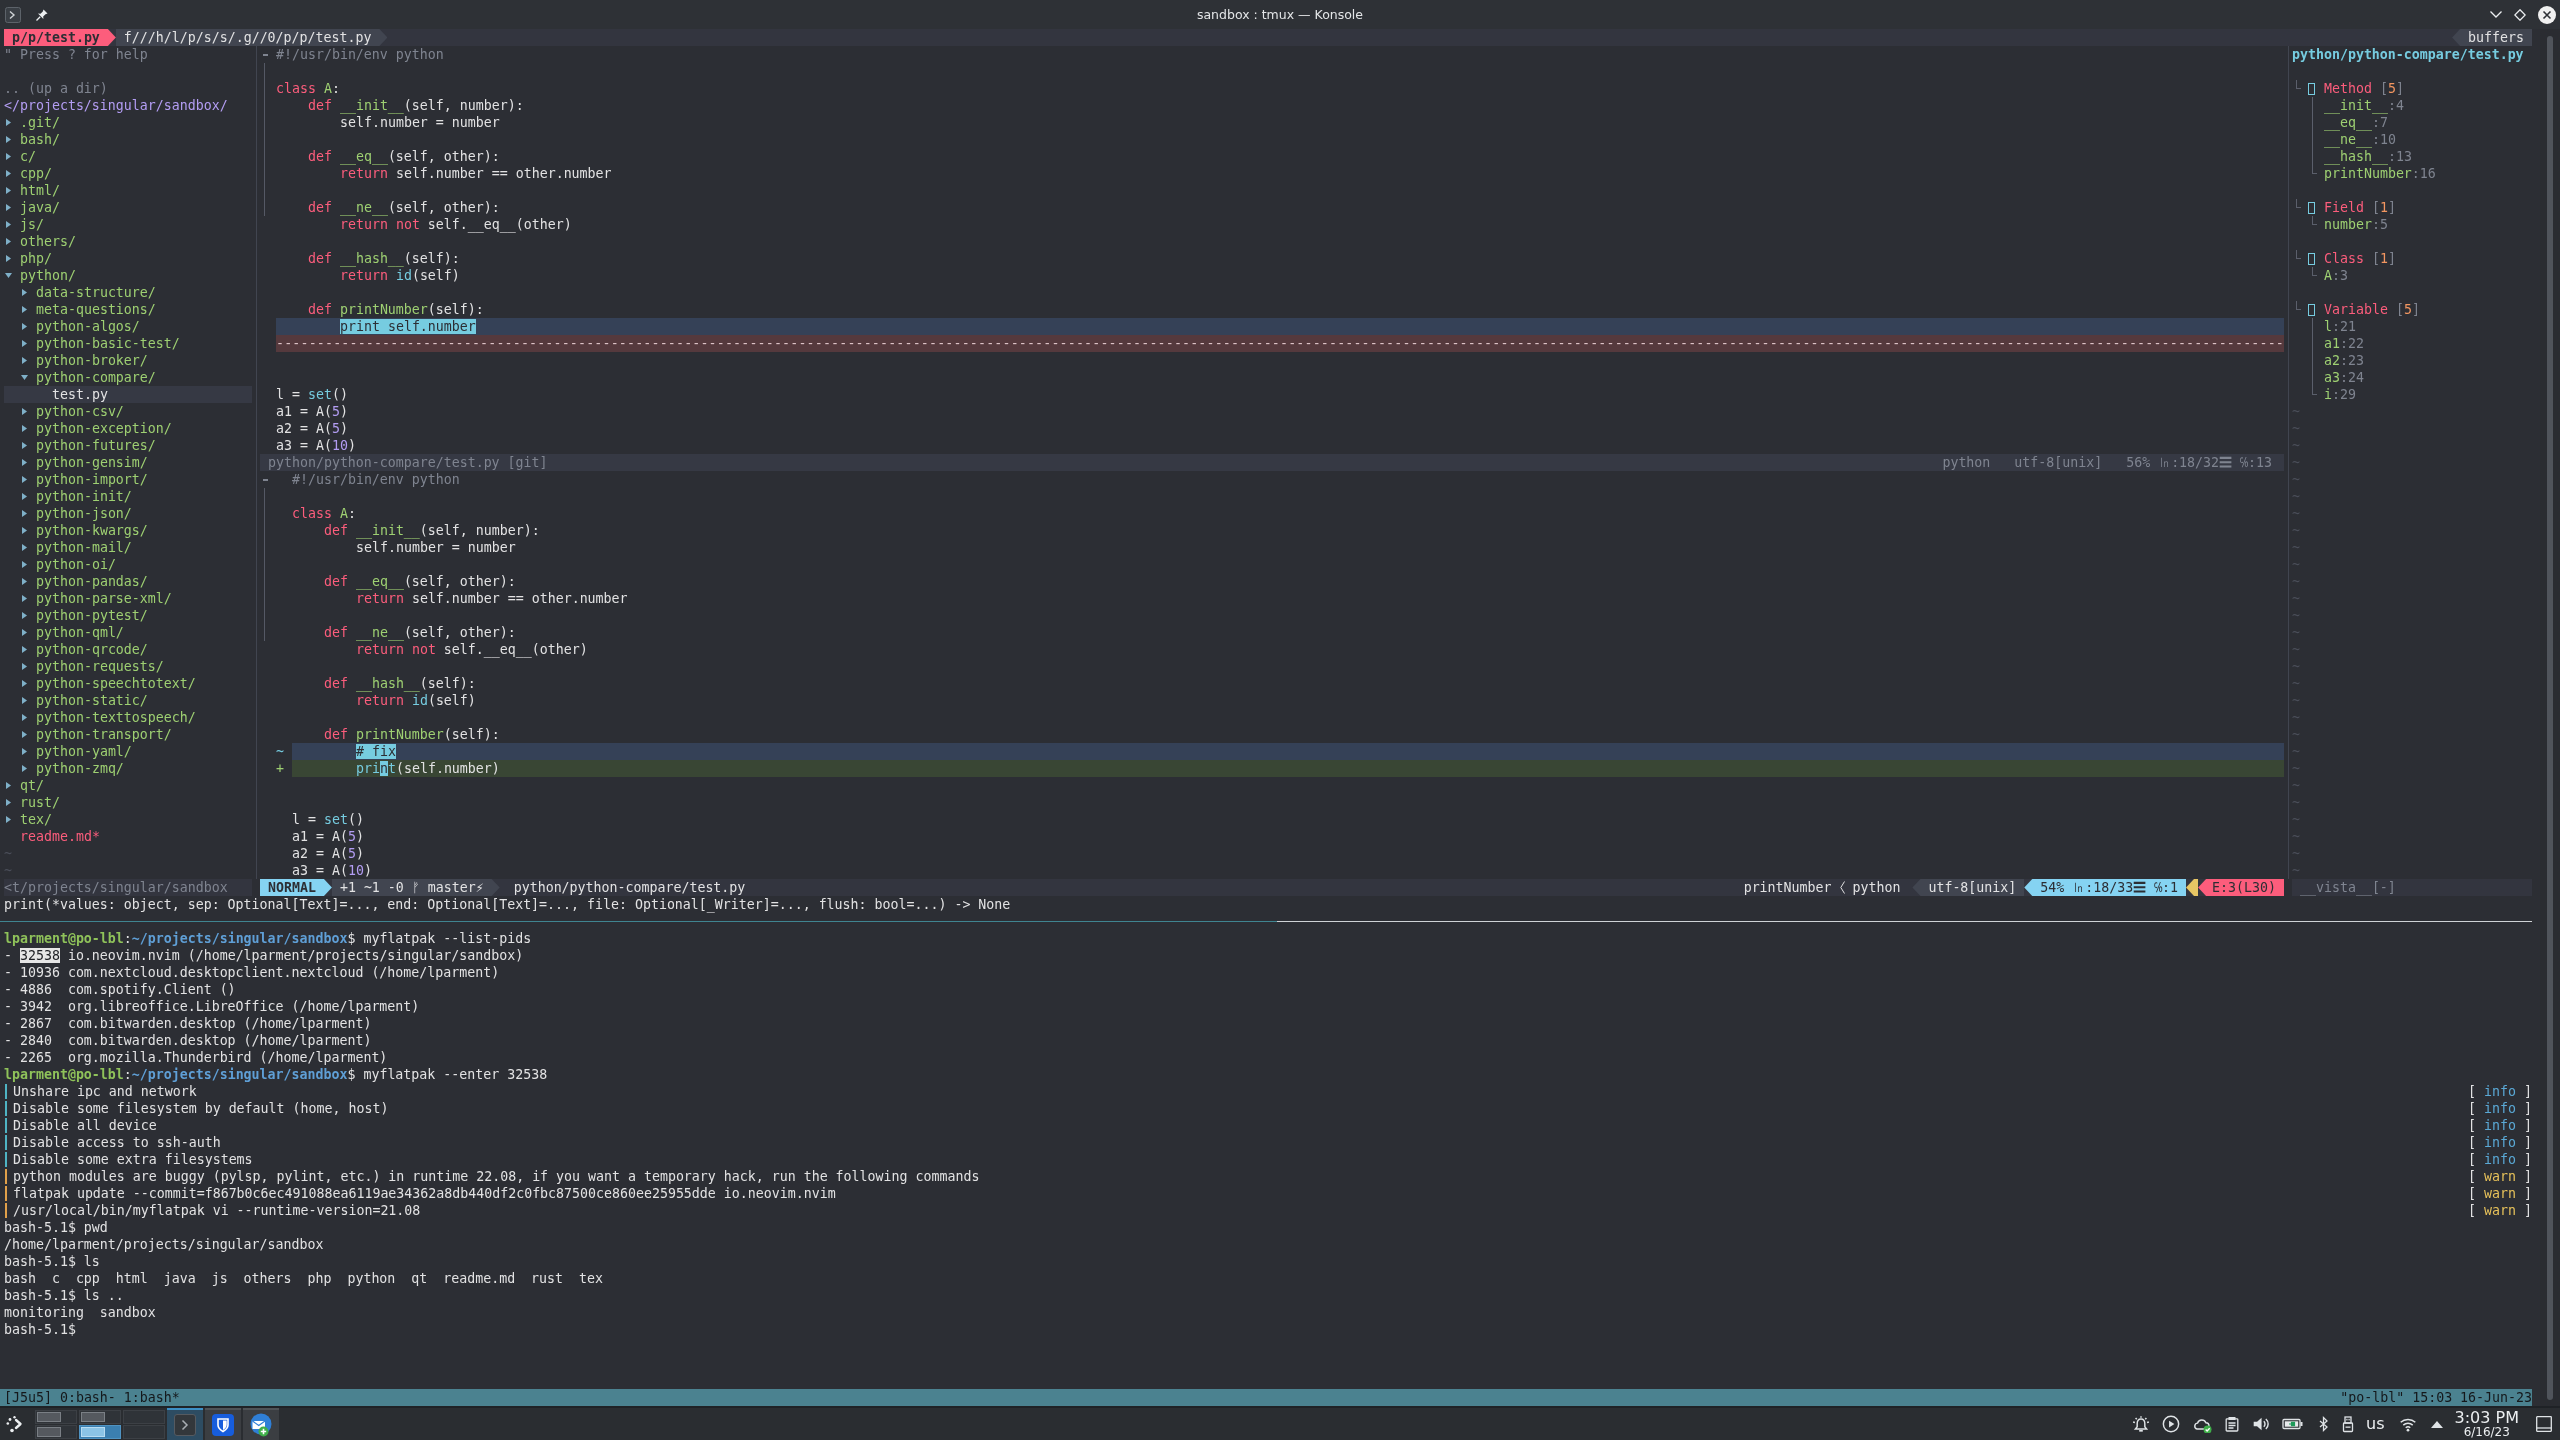 The height and width of the screenshot is (1440, 2560). Describe the element at coordinates (88, 445) in the screenshot. I see `folder-item: python-futures/` at that location.